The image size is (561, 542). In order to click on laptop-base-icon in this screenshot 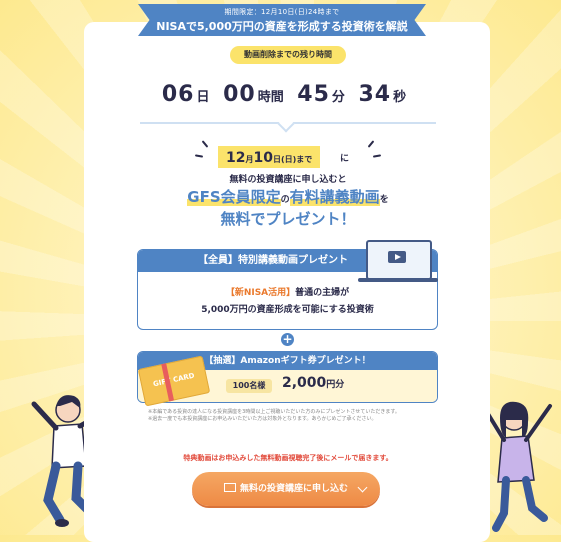, I will do `click(398, 280)`.